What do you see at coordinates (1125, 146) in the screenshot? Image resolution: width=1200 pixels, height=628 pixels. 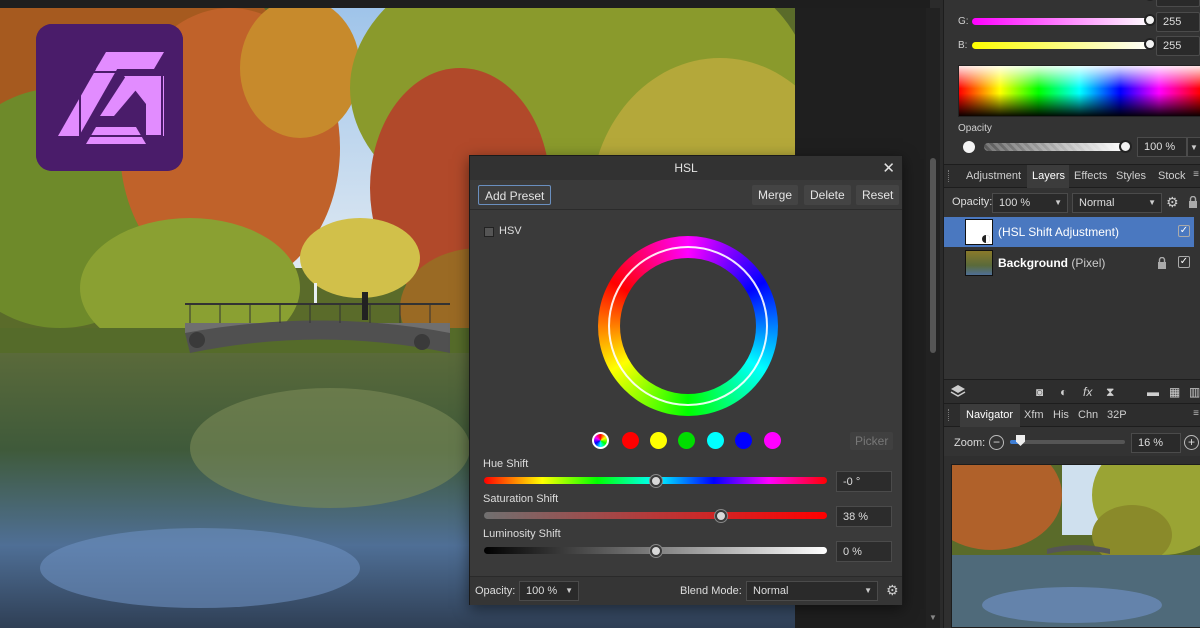 I see `color-opacity-knob` at bounding box center [1125, 146].